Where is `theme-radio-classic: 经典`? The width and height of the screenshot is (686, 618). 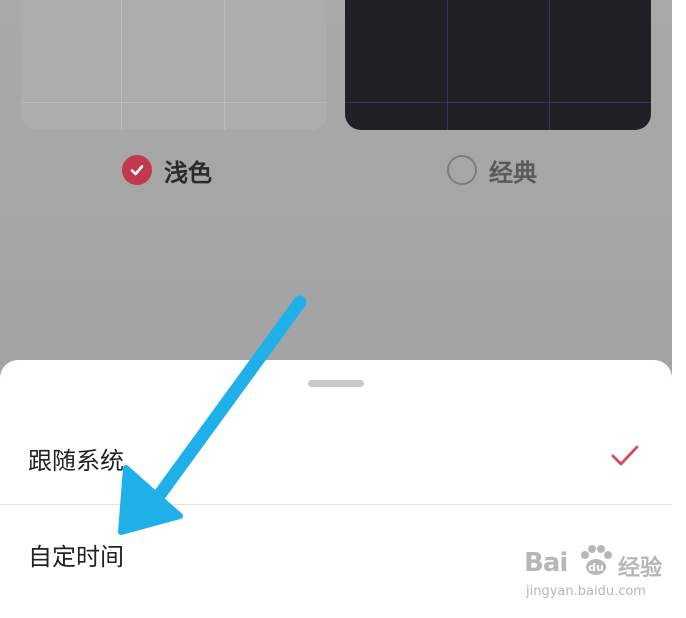
theme-radio-classic: 经典 is located at coordinates (492, 170).